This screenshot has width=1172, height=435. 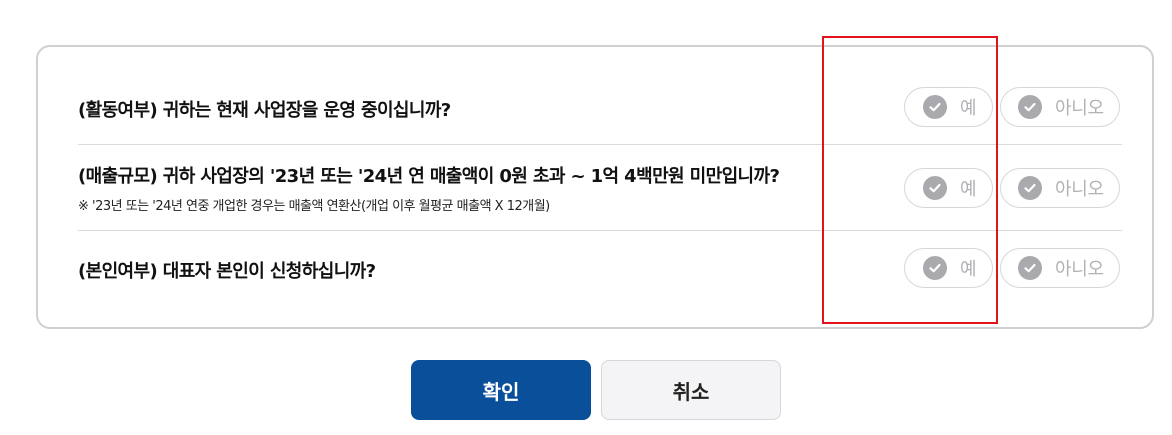 What do you see at coordinates (691, 390) in the screenshot?
I see `cancel-button: 취소` at bounding box center [691, 390].